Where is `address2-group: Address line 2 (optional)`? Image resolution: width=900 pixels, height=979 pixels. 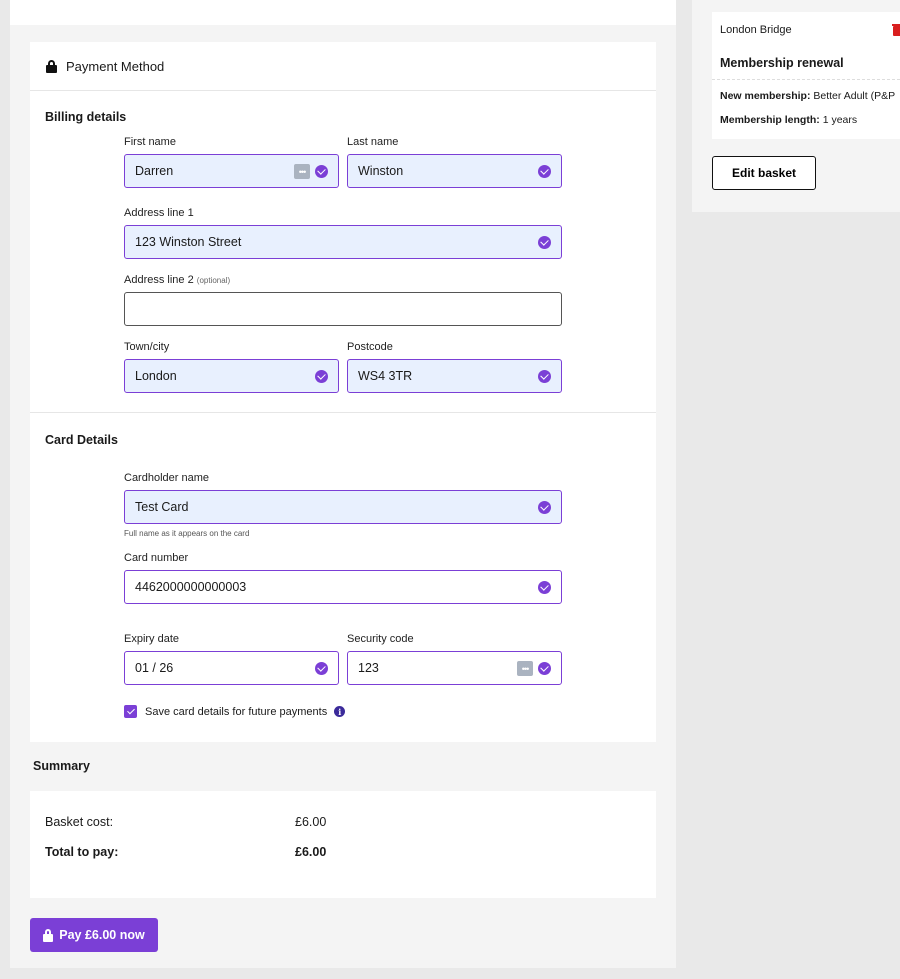
address2-group: Address line 2 (optional) is located at coordinates (343, 300).